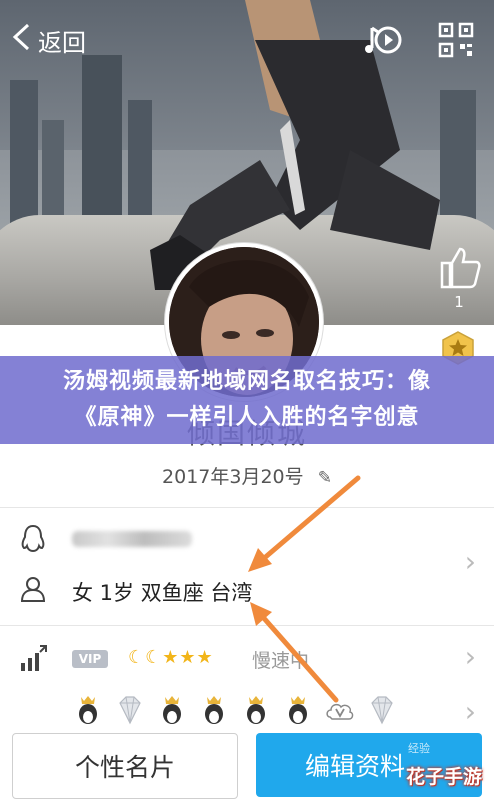 This screenshot has height=799, width=494. Describe the element at coordinates (33, 538) in the screenshot. I see `penguin-outline-icon` at that location.